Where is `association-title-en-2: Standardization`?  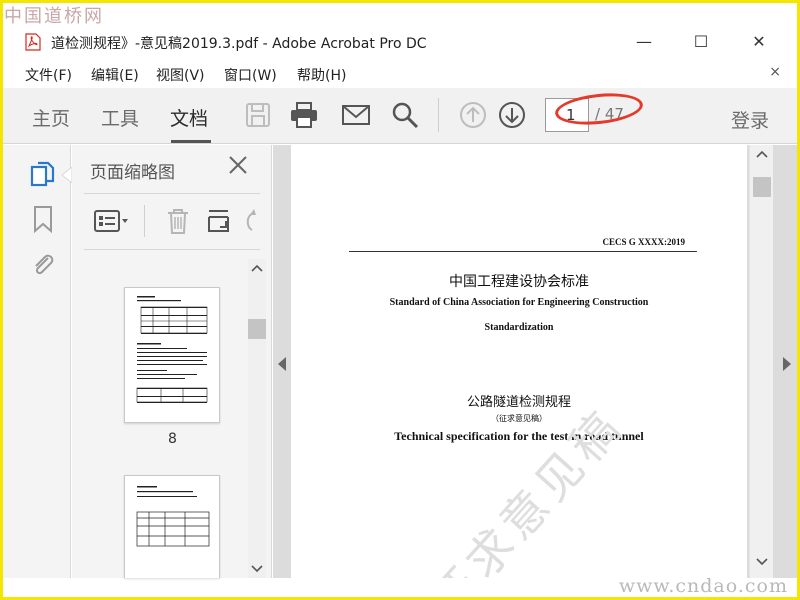 association-title-en-2: Standardization is located at coordinates (519, 327).